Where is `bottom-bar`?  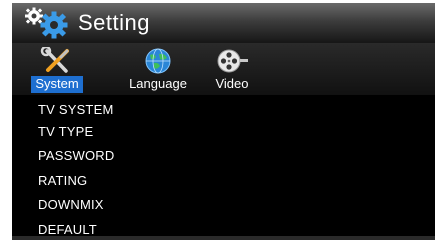
bottom-bar is located at coordinates (223, 238).